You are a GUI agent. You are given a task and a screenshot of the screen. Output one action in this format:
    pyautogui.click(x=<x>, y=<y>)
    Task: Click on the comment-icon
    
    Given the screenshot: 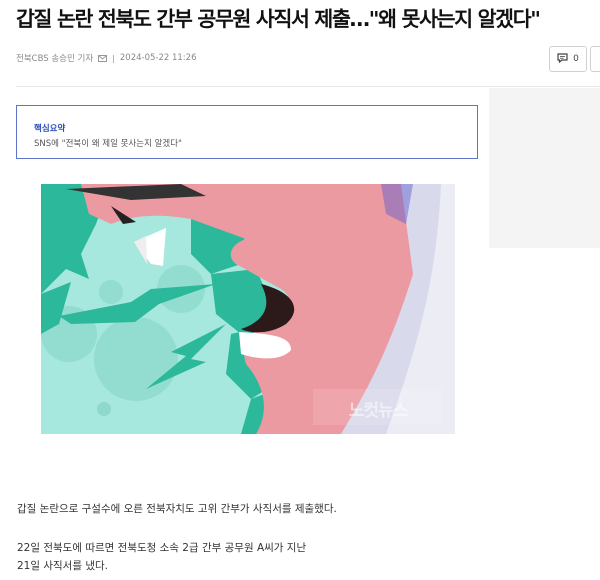 What is the action you would take?
    pyautogui.click(x=562, y=59)
    